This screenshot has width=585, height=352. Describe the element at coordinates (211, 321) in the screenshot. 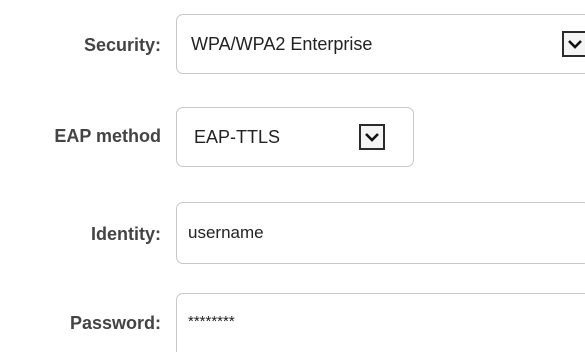

I see `password-value: ********` at that location.